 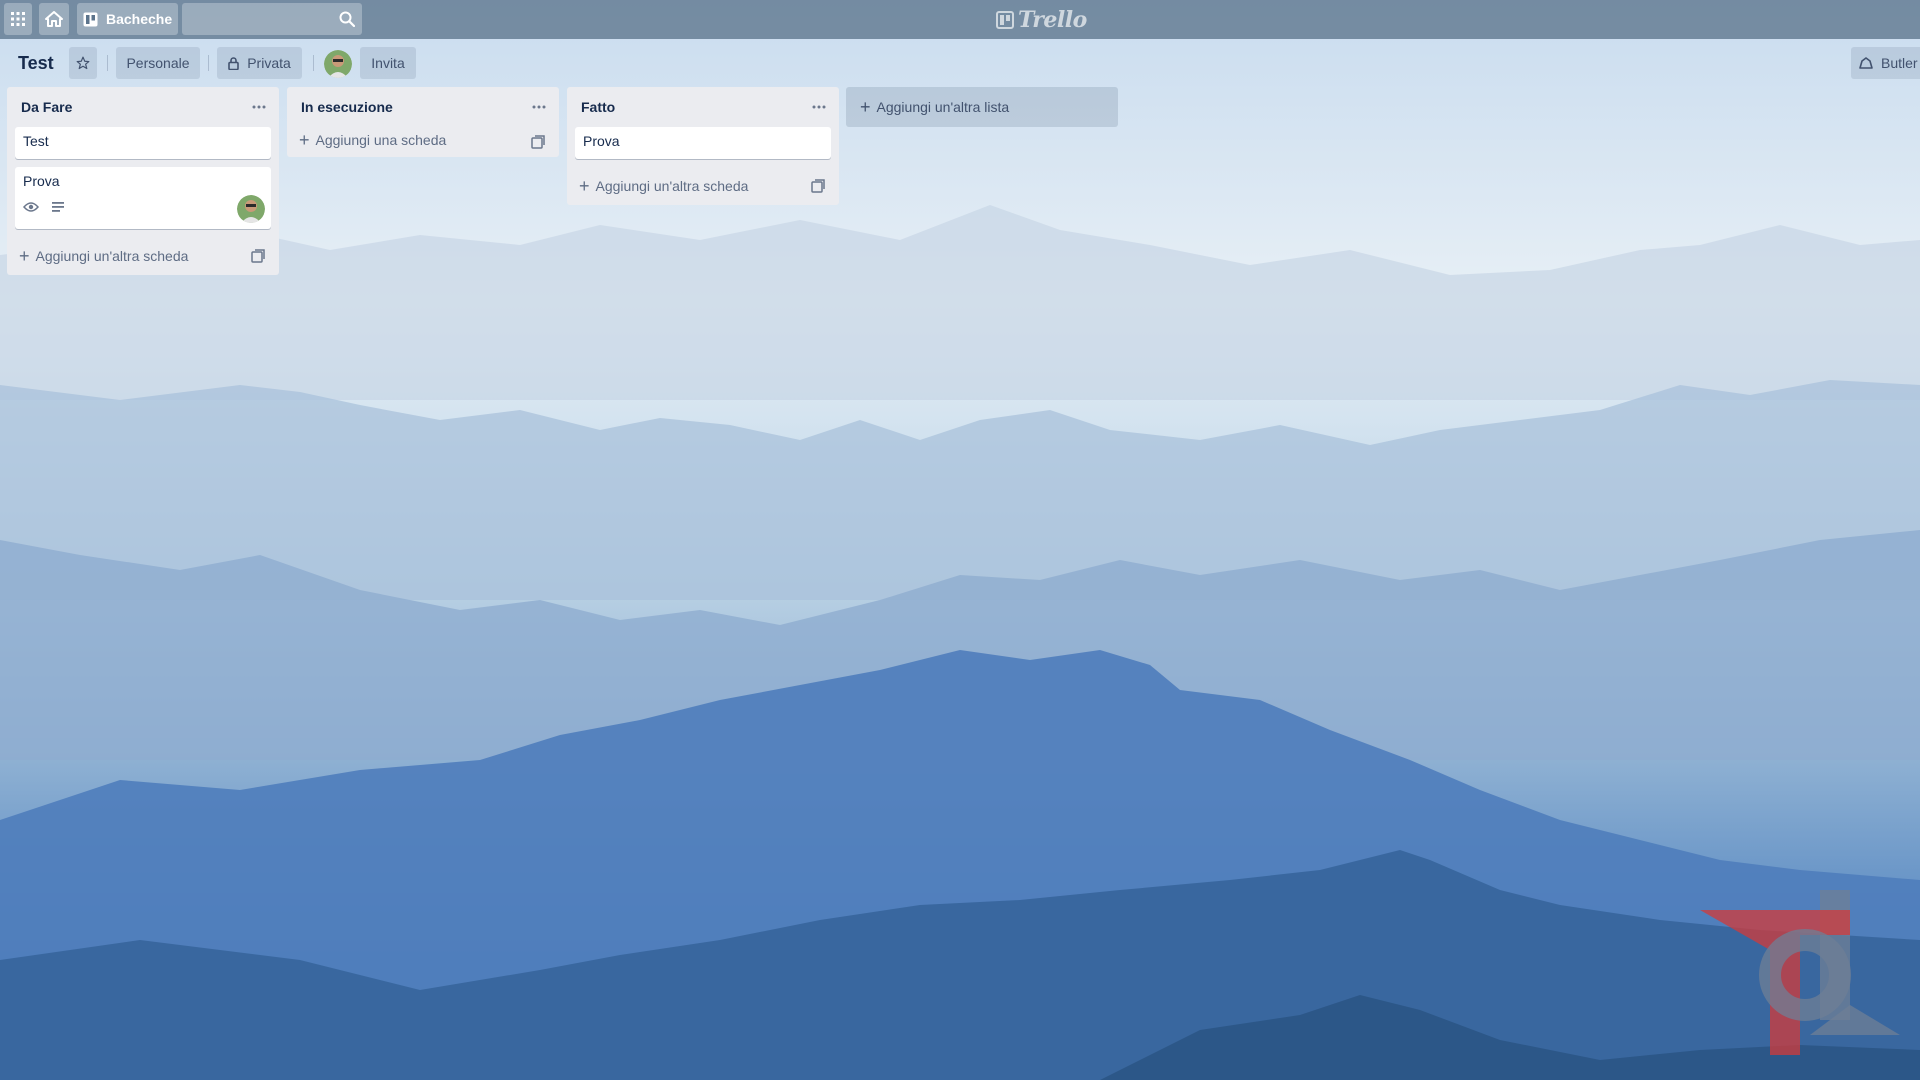 I want to click on card-title: Test, so click(x=36, y=141).